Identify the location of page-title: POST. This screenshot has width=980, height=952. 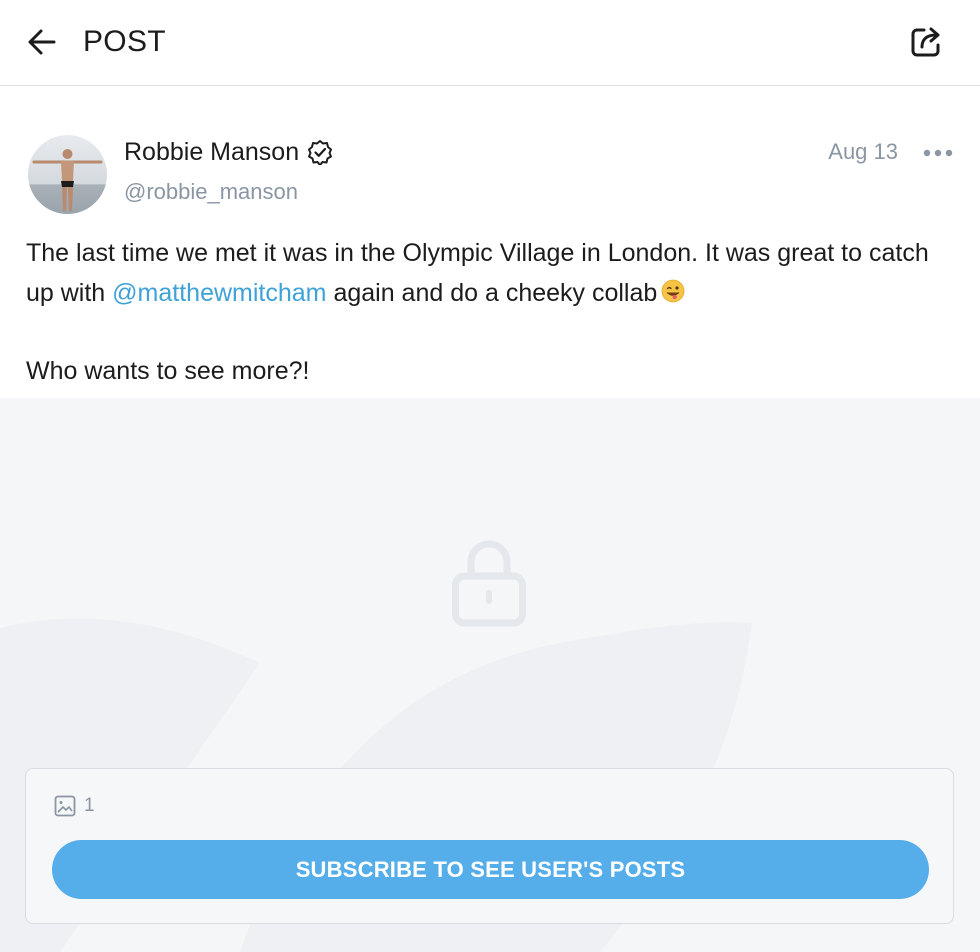
(124, 41).